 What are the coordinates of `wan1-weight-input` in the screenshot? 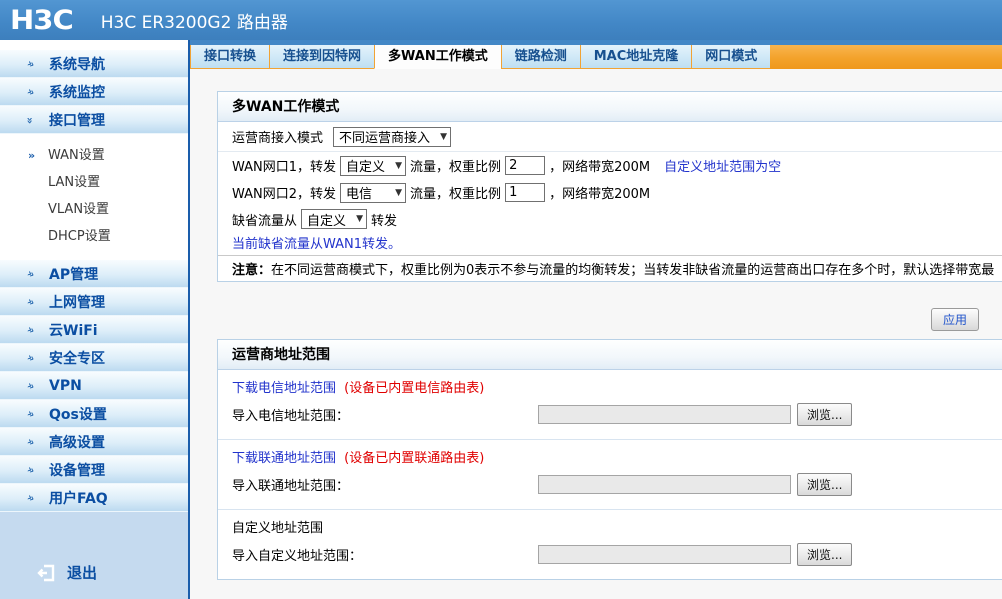 It's located at (525, 165).